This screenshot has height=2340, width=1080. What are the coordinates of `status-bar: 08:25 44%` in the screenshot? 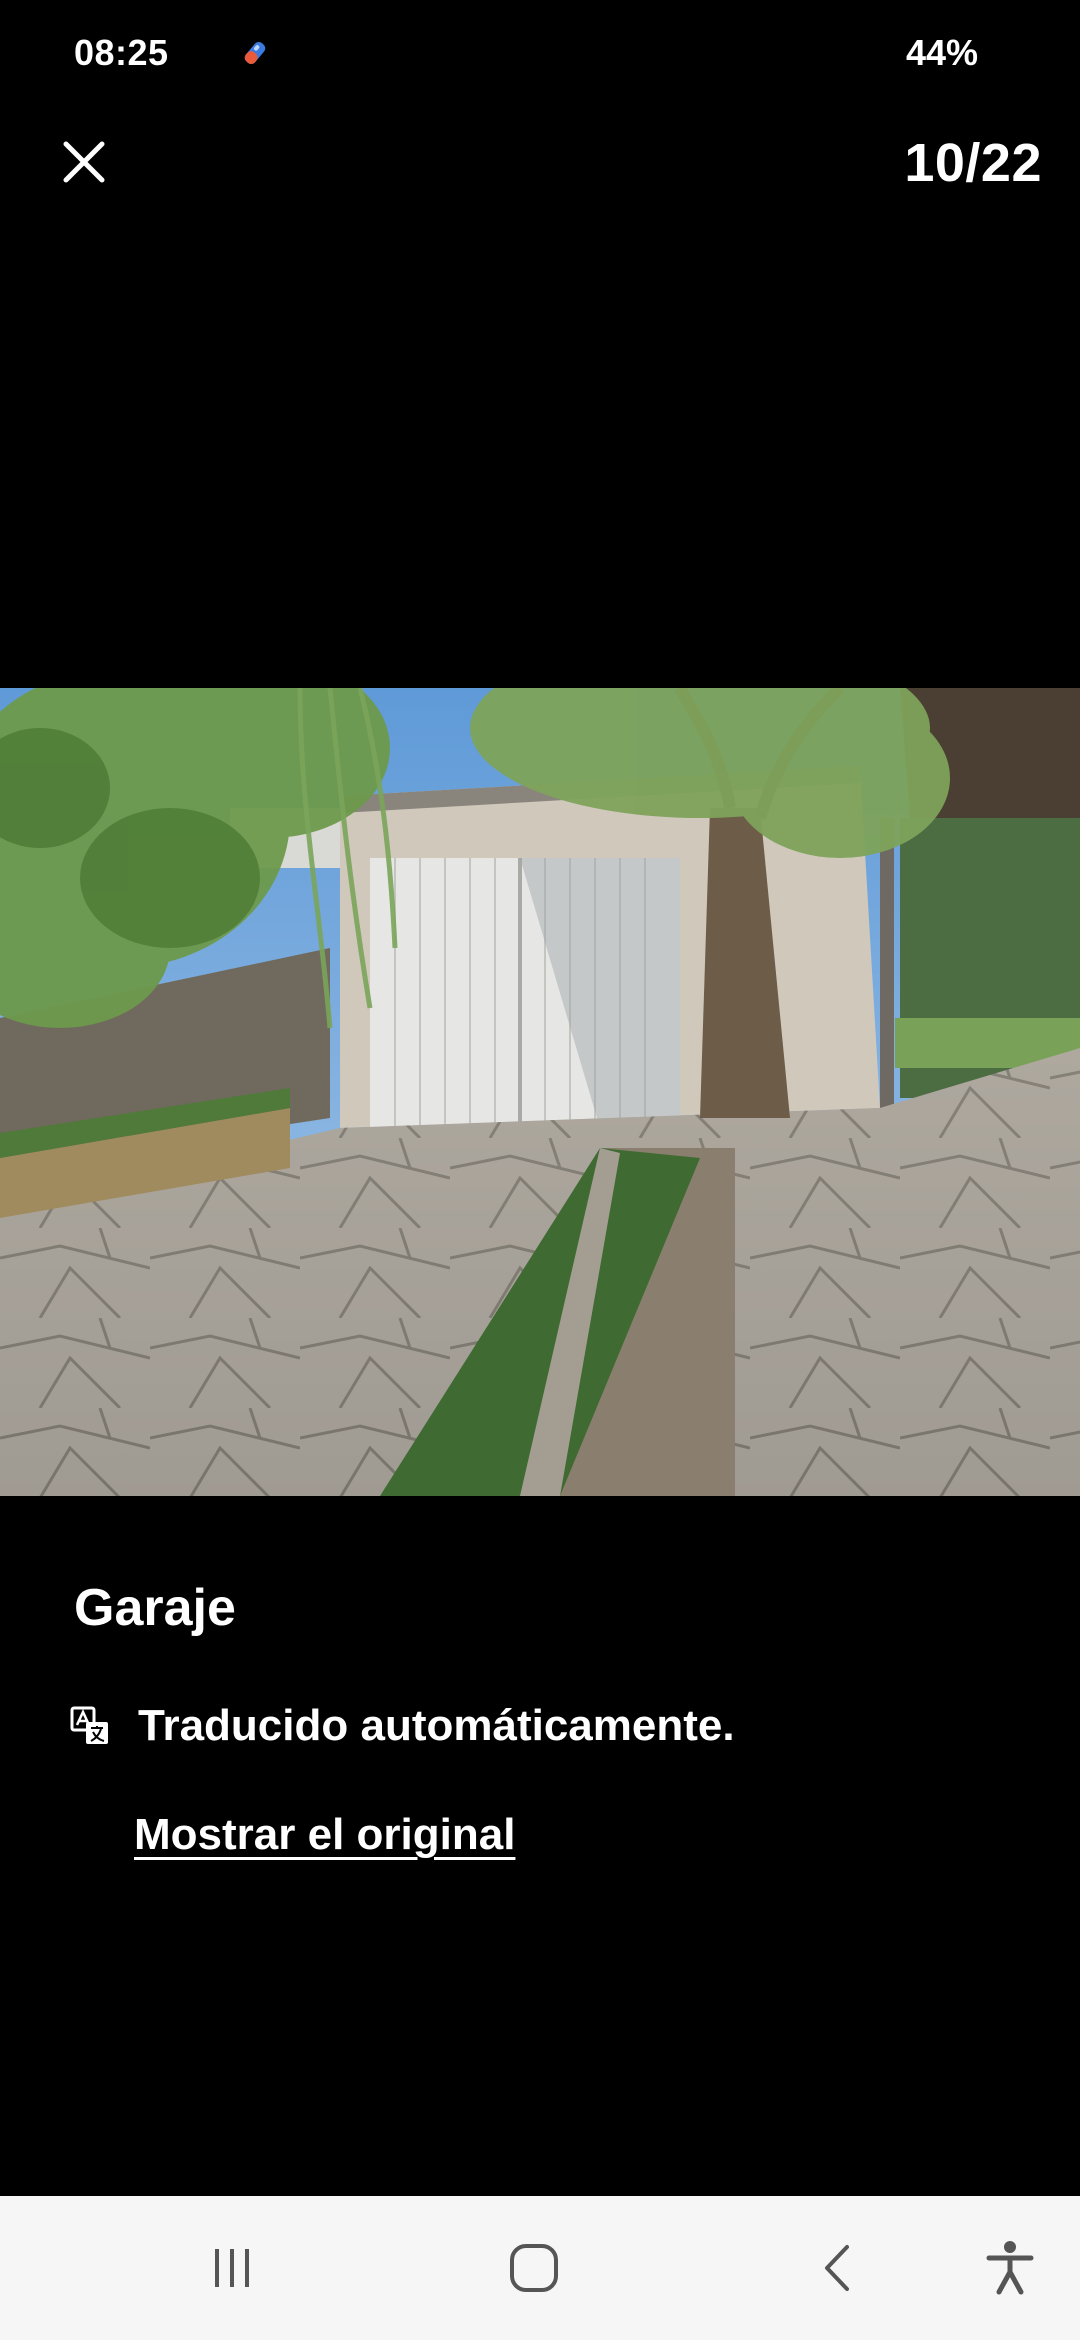 It's located at (540, 55).